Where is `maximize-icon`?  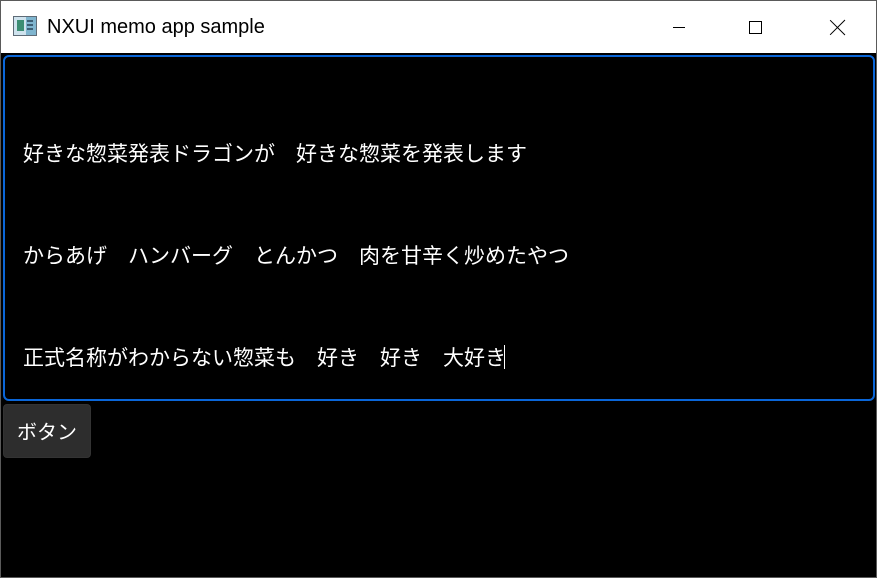
maximize-icon is located at coordinates (755, 27).